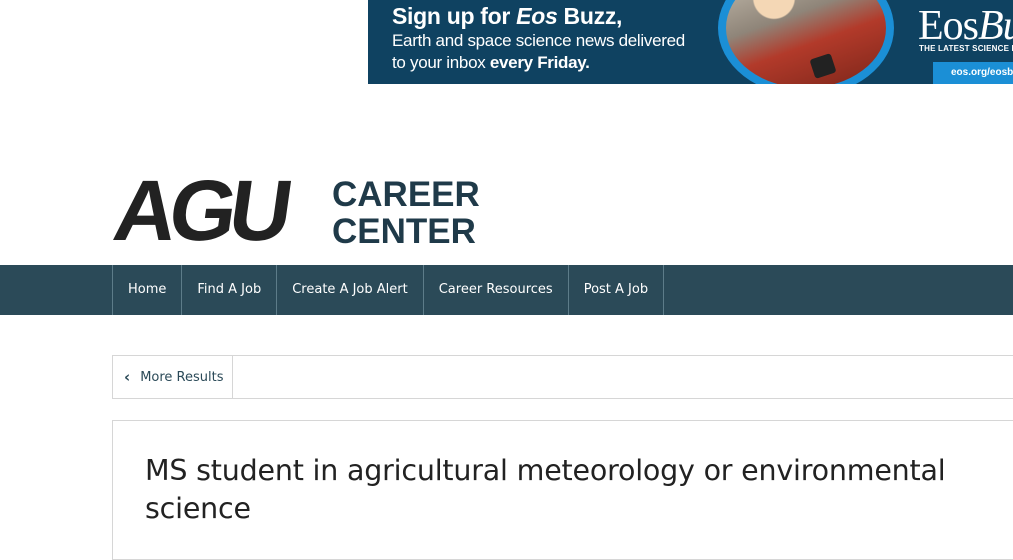 Image resolution: width=1013 pixels, height=560 pixels. What do you see at coordinates (182, 377) in the screenshot?
I see `more-results-label: More Results` at bounding box center [182, 377].